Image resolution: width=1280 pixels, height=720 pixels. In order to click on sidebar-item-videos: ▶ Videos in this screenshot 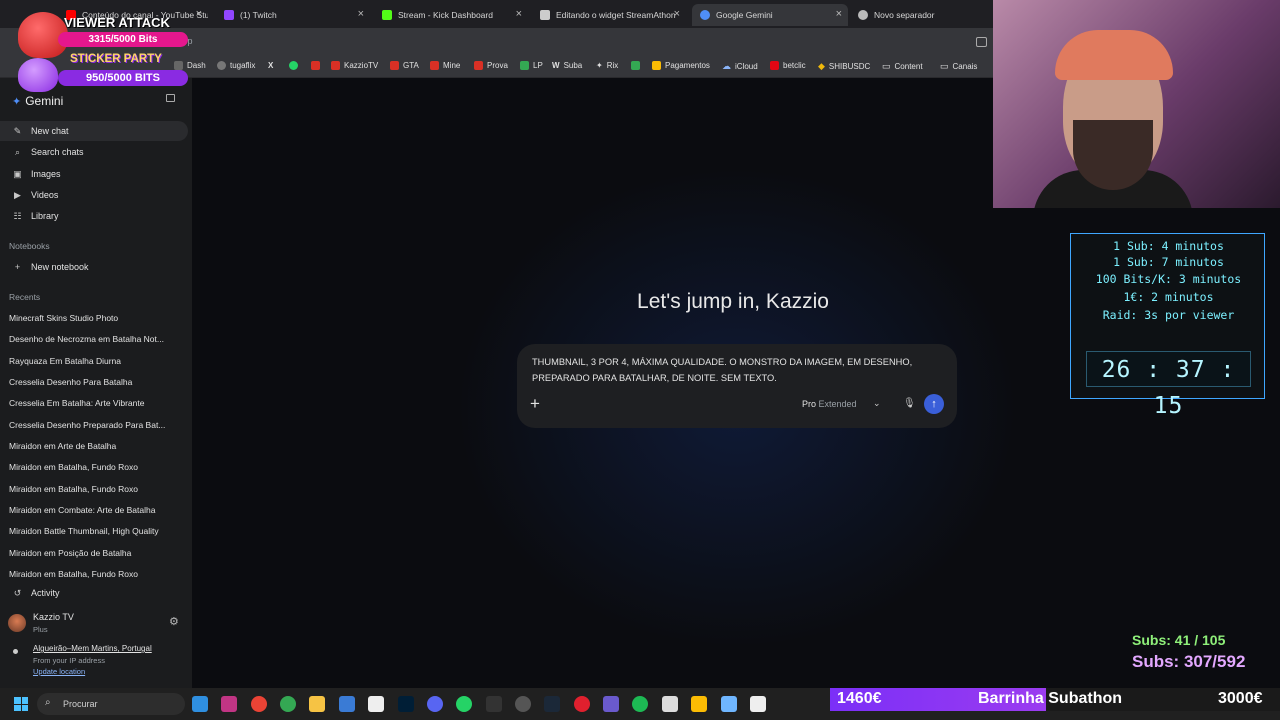, I will do `click(94, 195)`.